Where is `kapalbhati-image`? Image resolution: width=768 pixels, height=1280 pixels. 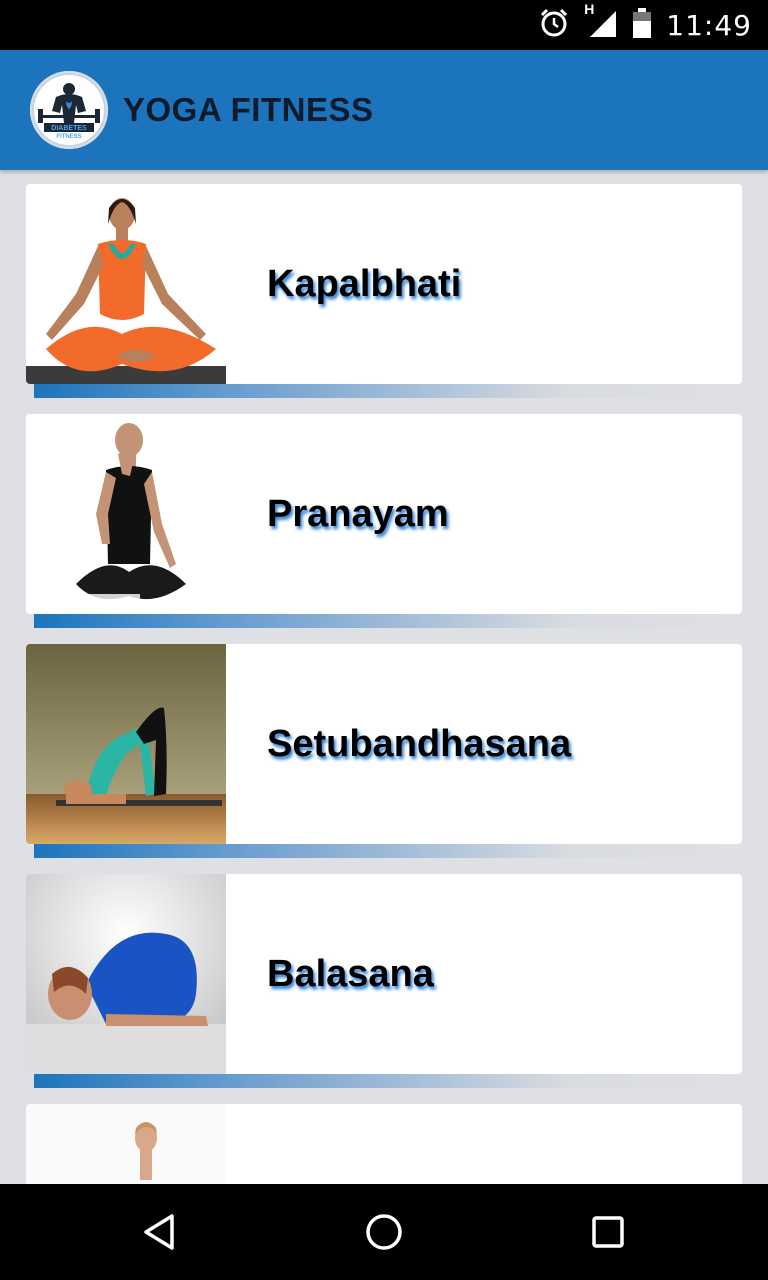
kapalbhati-image is located at coordinates (126, 284).